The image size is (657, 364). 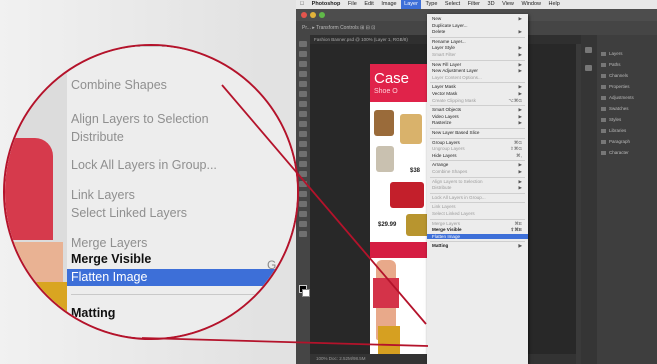 I want to click on menu-image: Image, so click(x=388, y=4).